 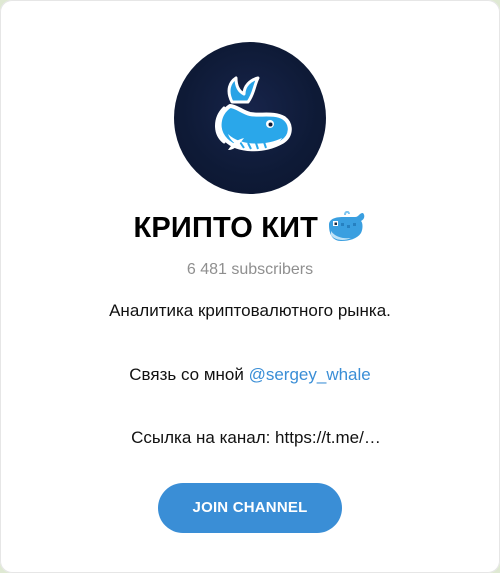 I want to click on channel-description: Аналитика криптовалютного рынка., so click(x=250, y=310).